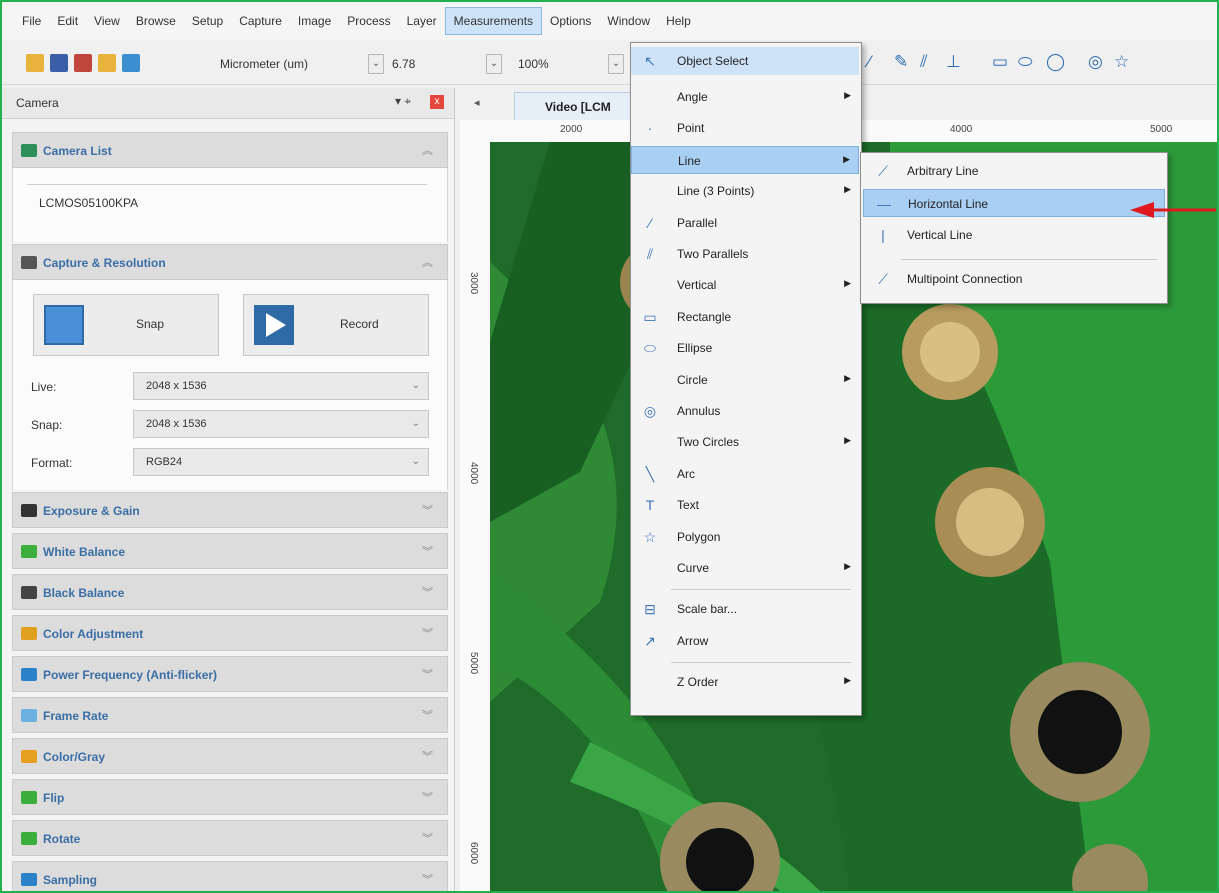 The height and width of the screenshot is (893, 1219). What do you see at coordinates (67, 21) in the screenshot?
I see `menu-edit: Edit` at bounding box center [67, 21].